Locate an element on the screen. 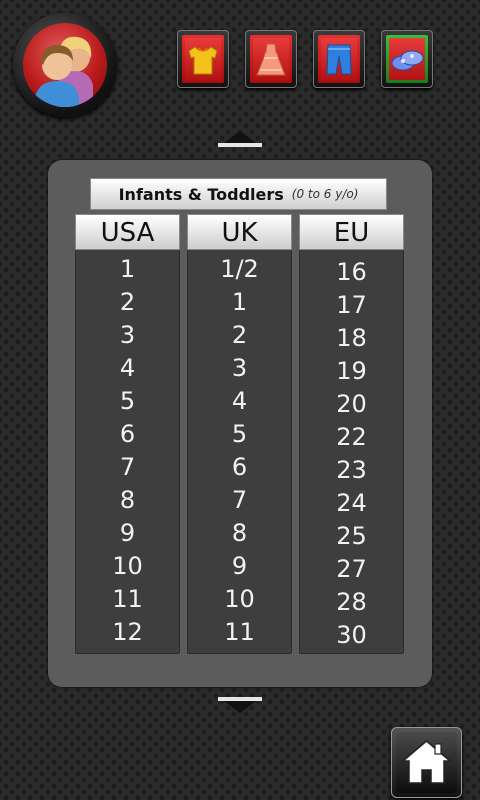  pants-icon is located at coordinates (339, 59).